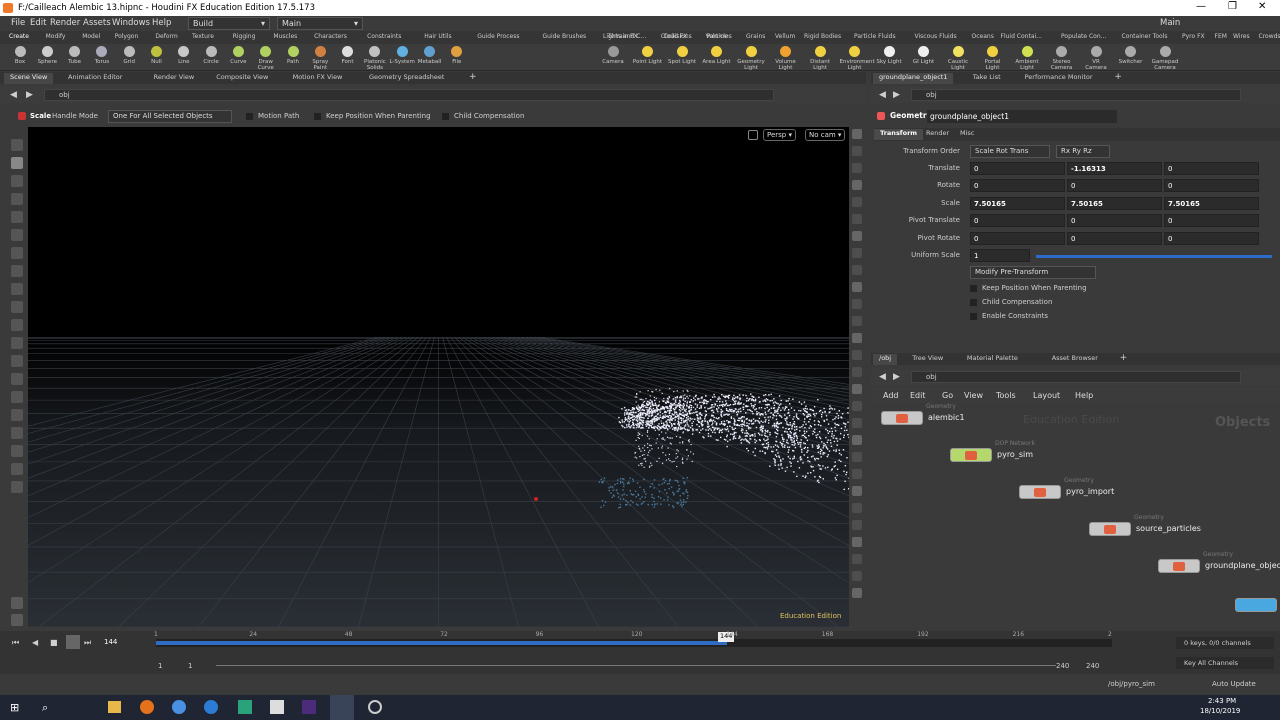 Image resolution: width=1280 pixels, height=720 pixels. What do you see at coordinates (1092, 666) in the screenshot?
I see `end-frame-2: 240` at bounding box center [1092, 666].